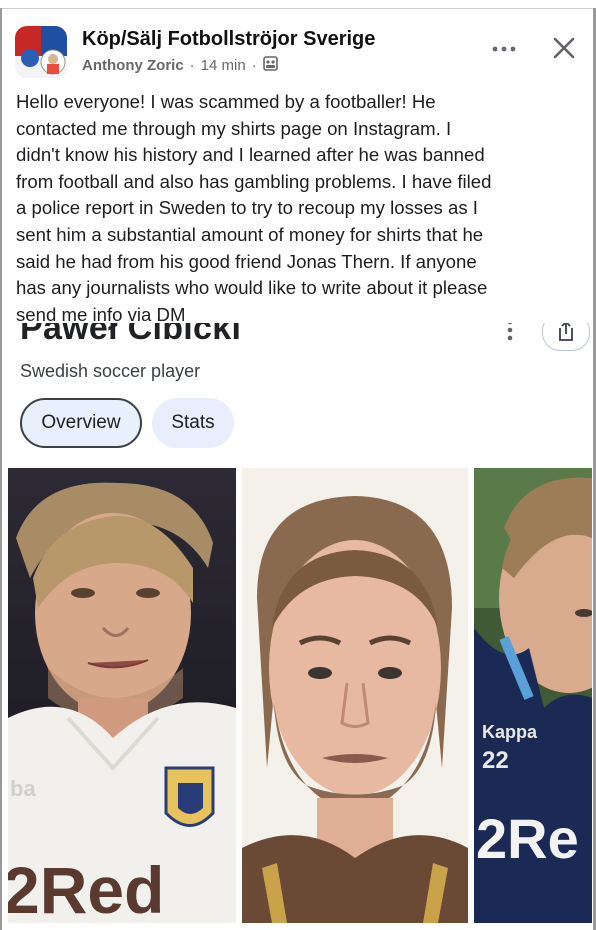  I want to click on kit-sponsor-text-3: 2Re, so click(527, 838).